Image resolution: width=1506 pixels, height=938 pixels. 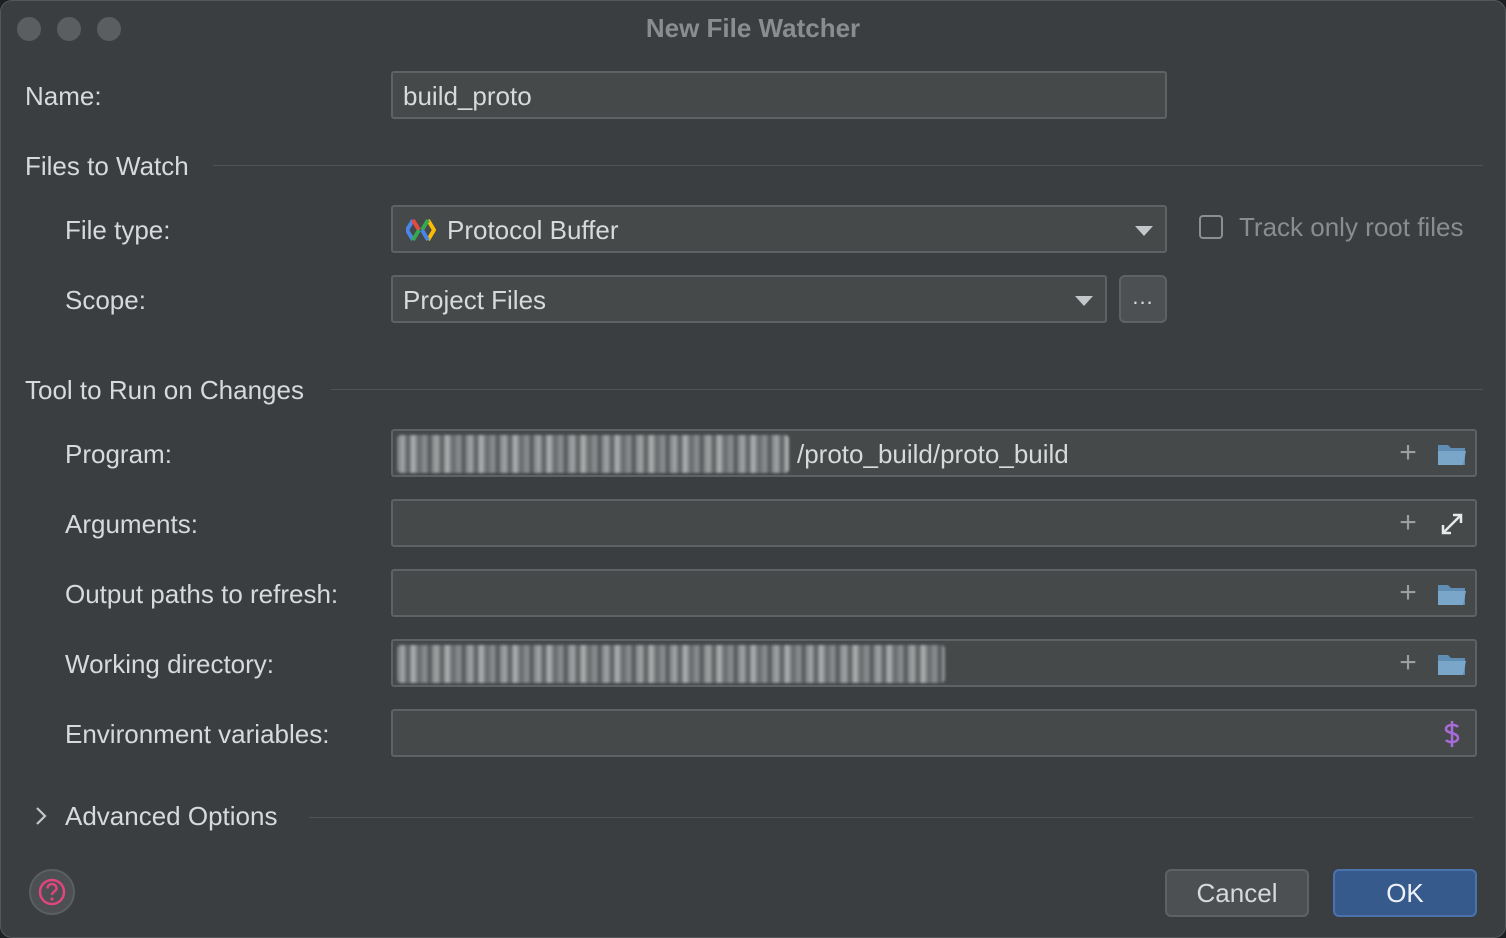 What do you see at coordinates (202, 594) in the screenshot?
I see `output-paths-label: Output paths to refresh:` at bounding box center [202, 594].